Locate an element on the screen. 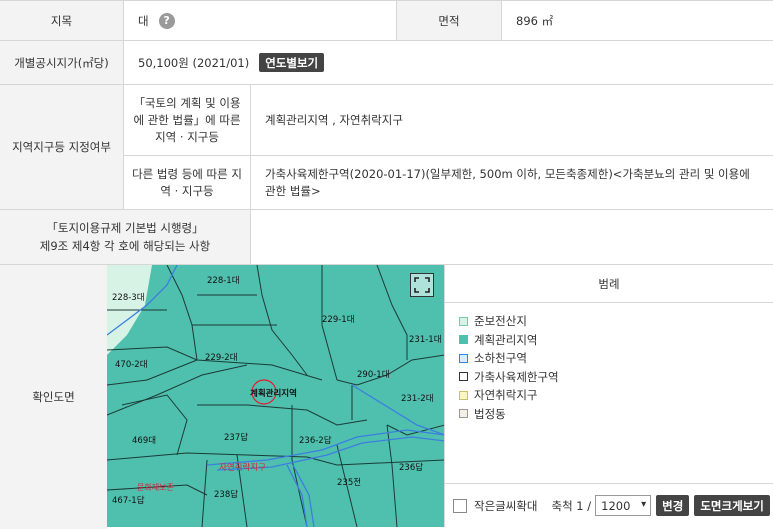 The height and width of the screenshot is (529, 773). map-label-236-2: 236-2답 is located at coordinates (315, 440).